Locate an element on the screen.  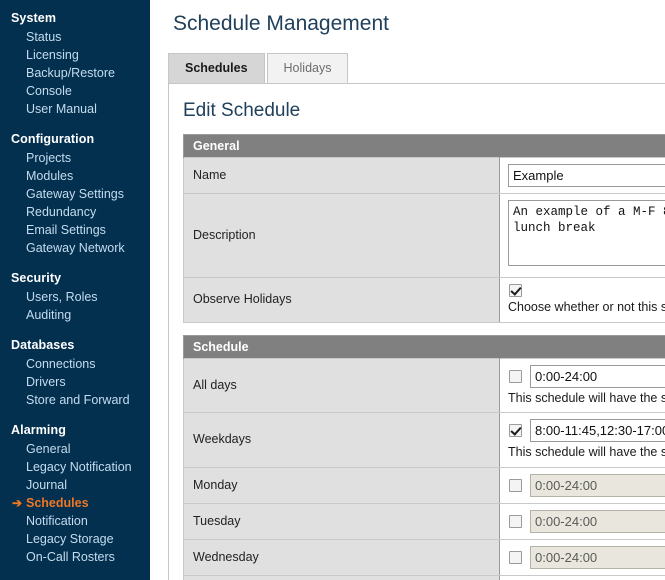
schedule-checkbox-weekdays is located at coordinates (515, 431).